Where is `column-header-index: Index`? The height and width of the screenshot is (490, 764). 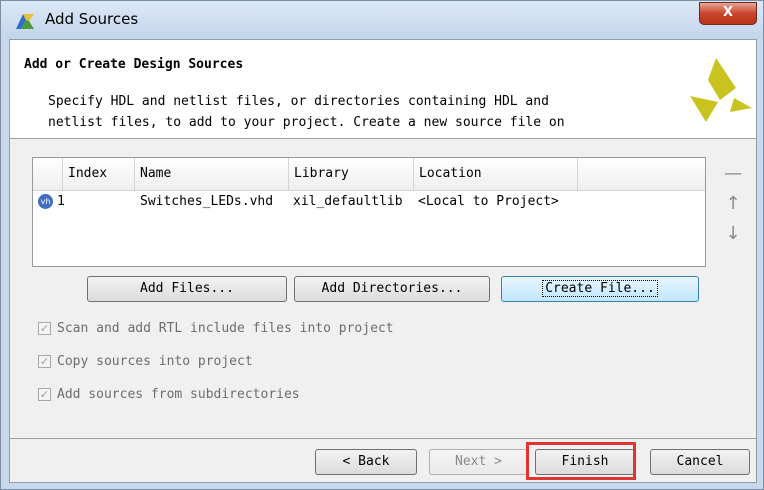
column-header-index: Index is located at coordinates (99, 174).